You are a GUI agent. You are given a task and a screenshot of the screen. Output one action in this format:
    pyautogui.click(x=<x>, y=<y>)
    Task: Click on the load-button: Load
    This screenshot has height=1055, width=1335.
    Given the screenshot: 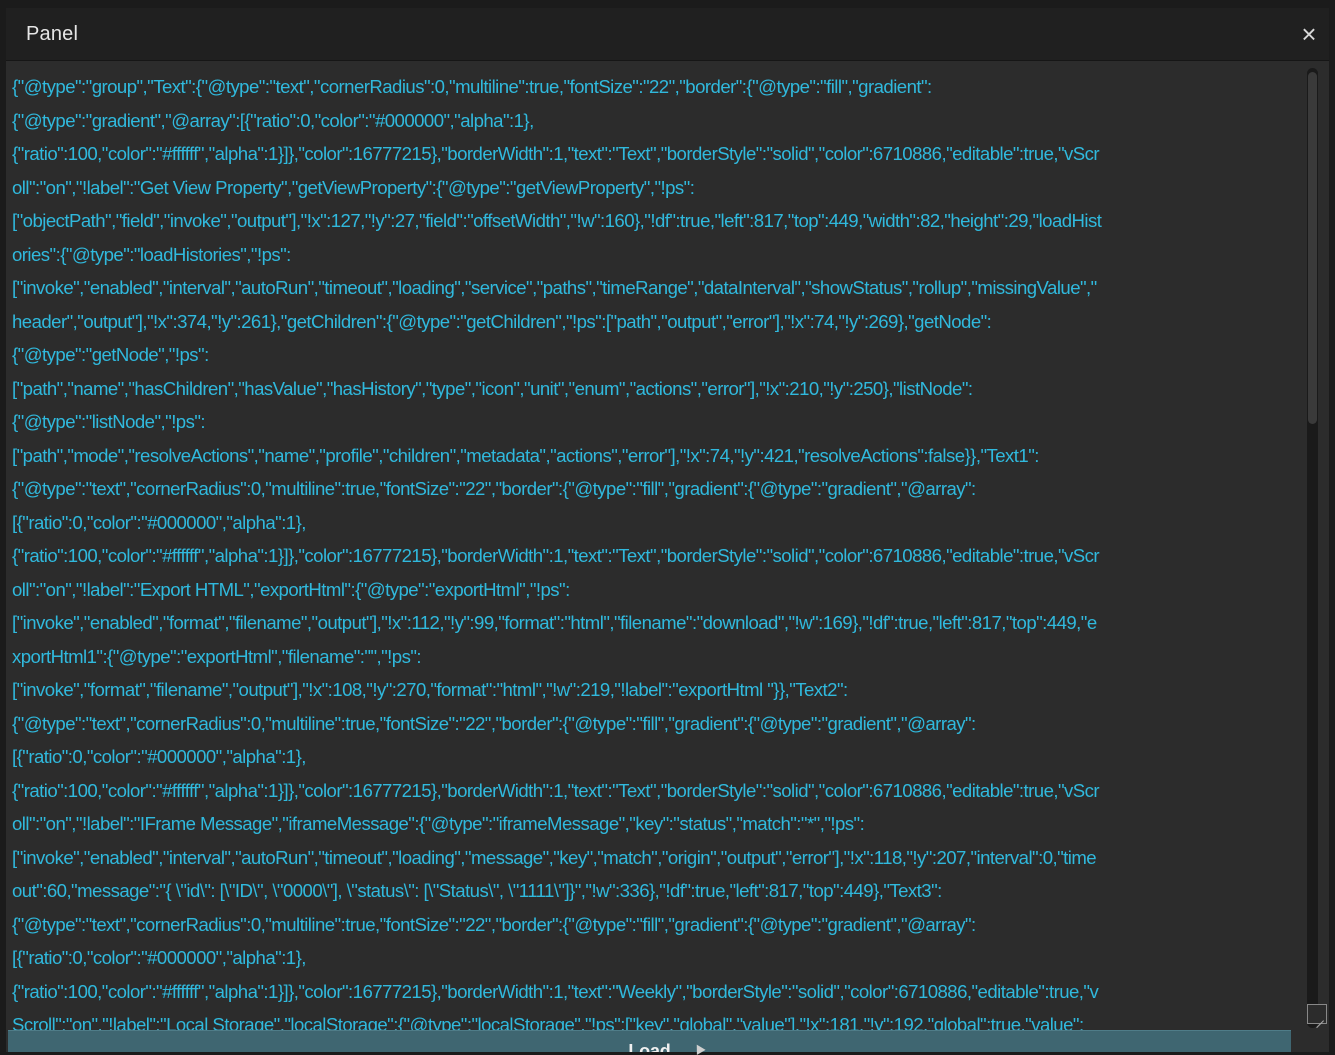 What is the action you would take?
    pyautogui.click(x=649, y=1041)
    